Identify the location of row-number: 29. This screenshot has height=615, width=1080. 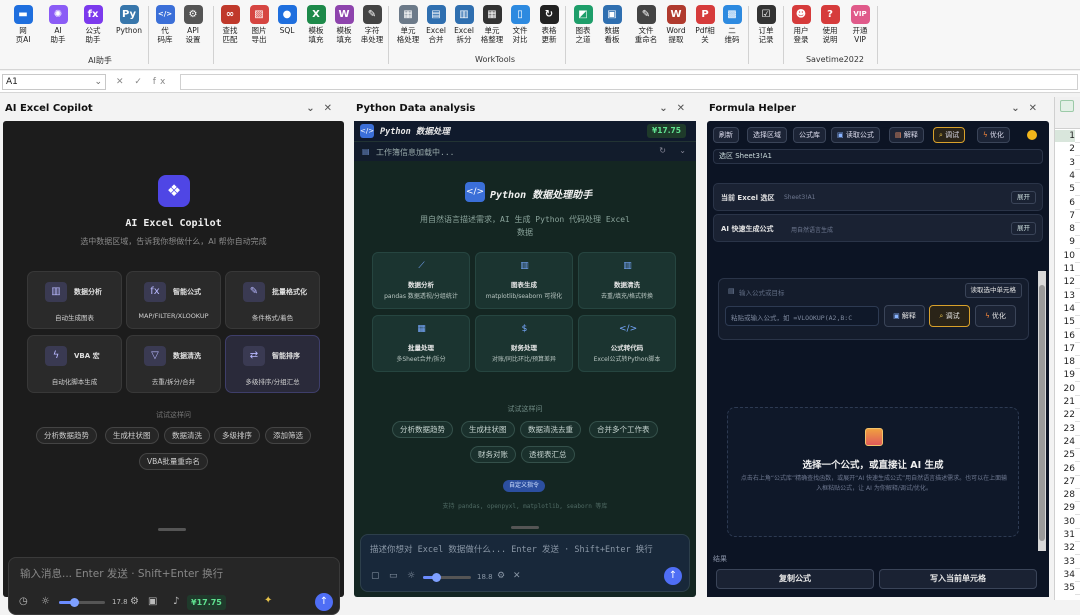
(1065, 508).